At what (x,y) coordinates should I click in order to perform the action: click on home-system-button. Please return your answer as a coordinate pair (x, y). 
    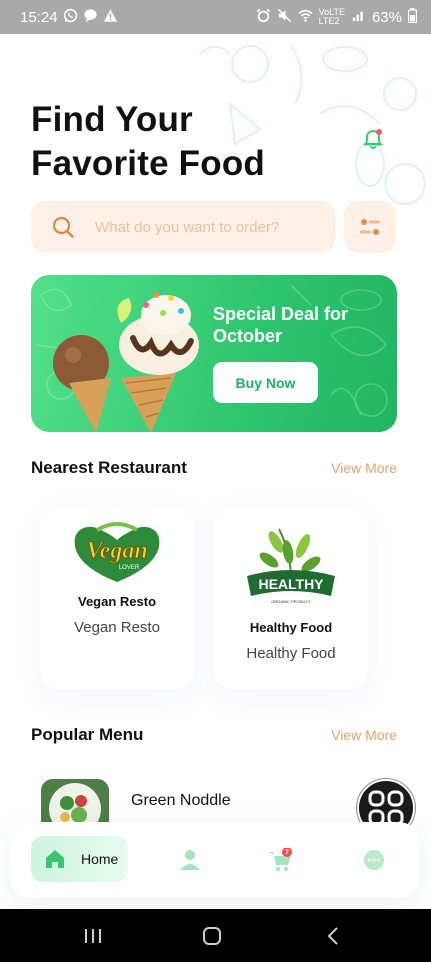
    Looking at the image, I should click on (212, 936).